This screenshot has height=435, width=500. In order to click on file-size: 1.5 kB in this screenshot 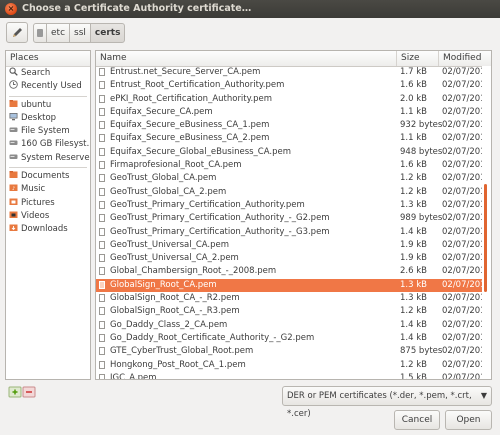, I will do `click(413, 376)`.